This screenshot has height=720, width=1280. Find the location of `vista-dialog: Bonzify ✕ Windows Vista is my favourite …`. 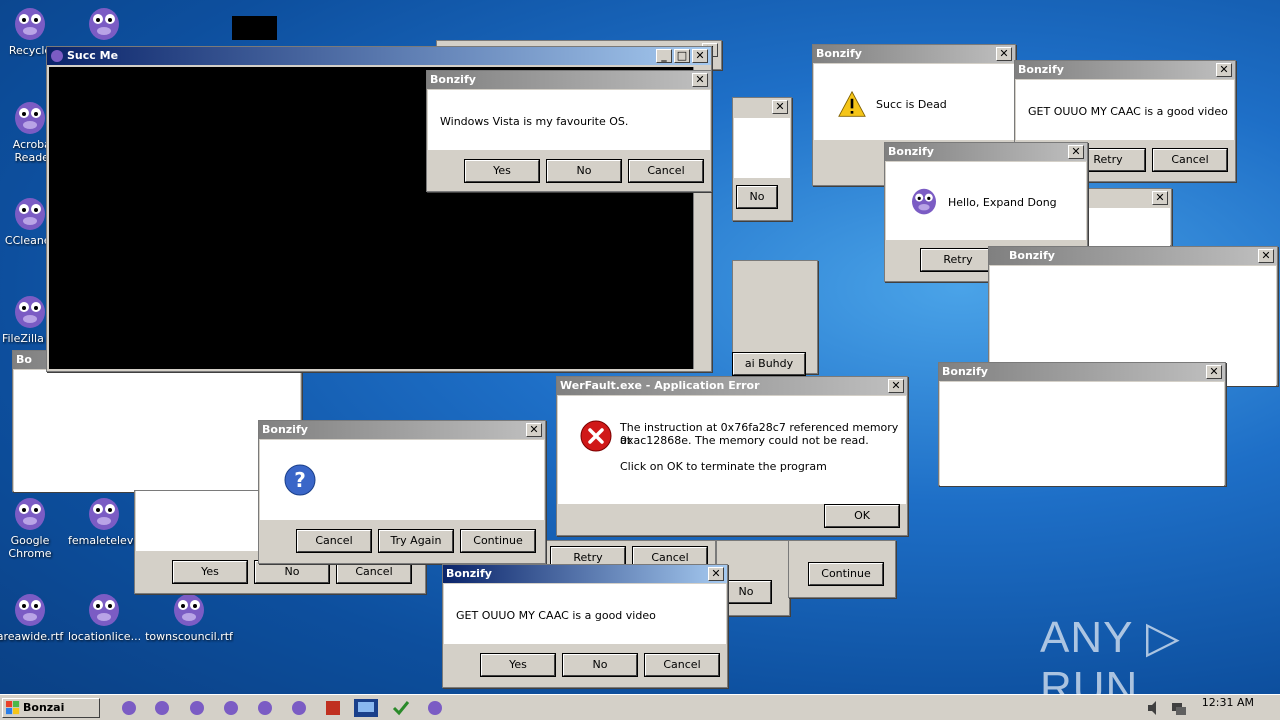

vista-dialog: Bonzify ✕ Windows Vista is my favourite … is located at coordinates (569, 131).